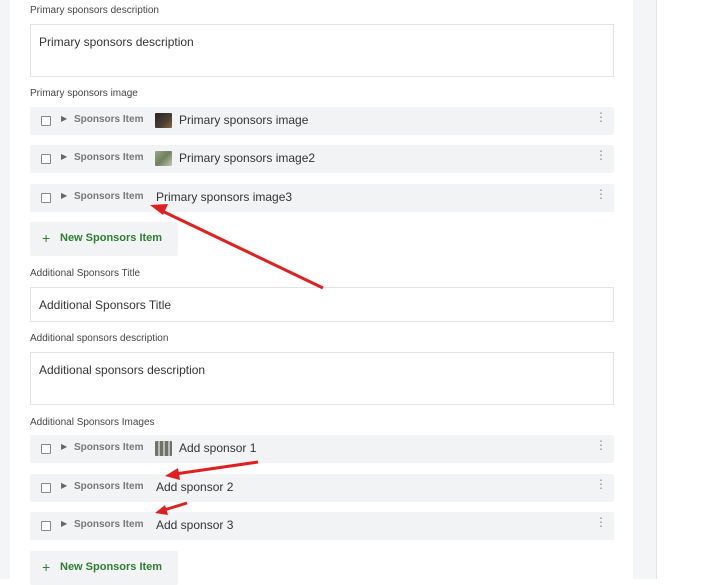  I want to click on panel-divider, so click(656, 289).